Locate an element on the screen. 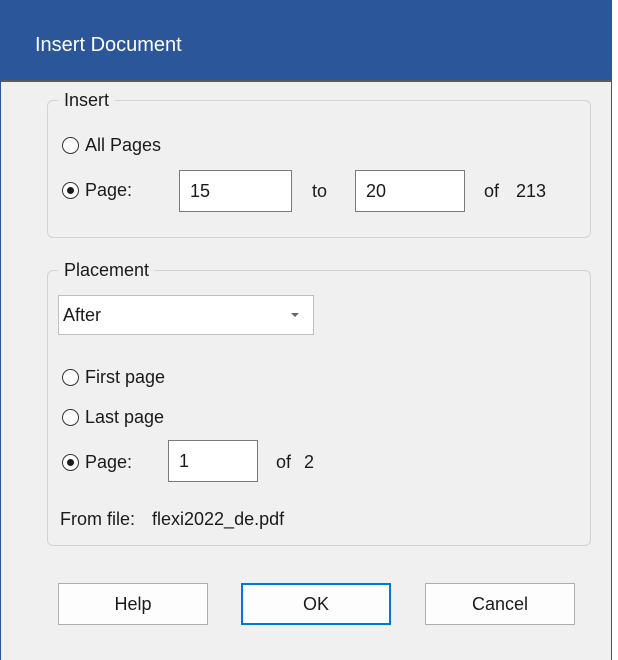 This screenshot has width=618, height=660. page-range-radio: Page: is located at coordinates (97, 190).